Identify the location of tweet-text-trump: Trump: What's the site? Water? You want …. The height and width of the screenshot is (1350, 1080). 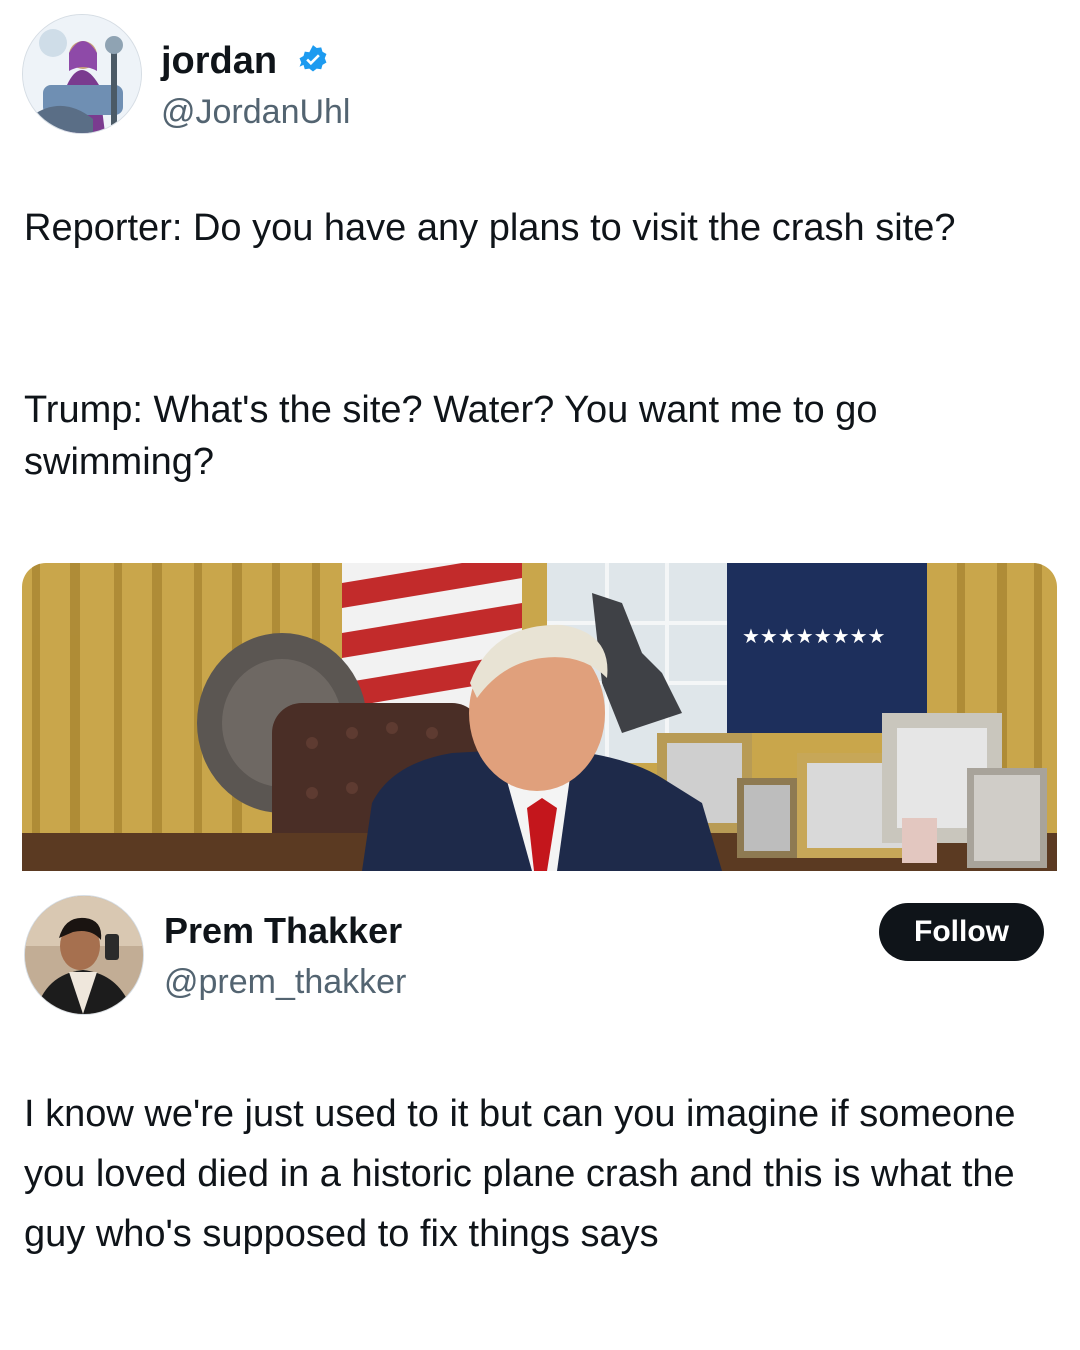
(451, 436).